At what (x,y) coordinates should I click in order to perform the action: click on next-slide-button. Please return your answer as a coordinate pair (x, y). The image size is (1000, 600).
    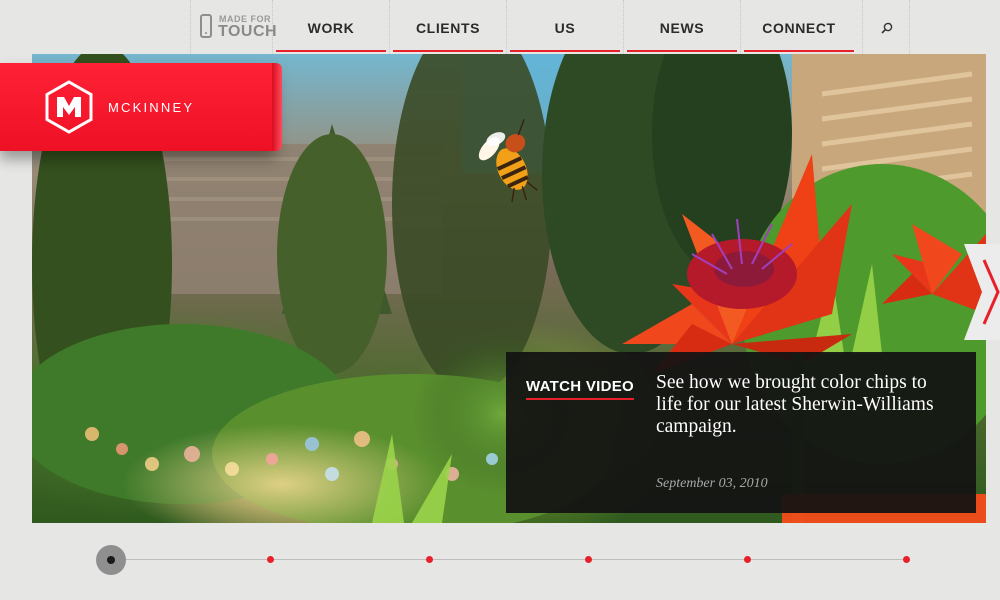
    Looking at the image, I should click on (982, 292).